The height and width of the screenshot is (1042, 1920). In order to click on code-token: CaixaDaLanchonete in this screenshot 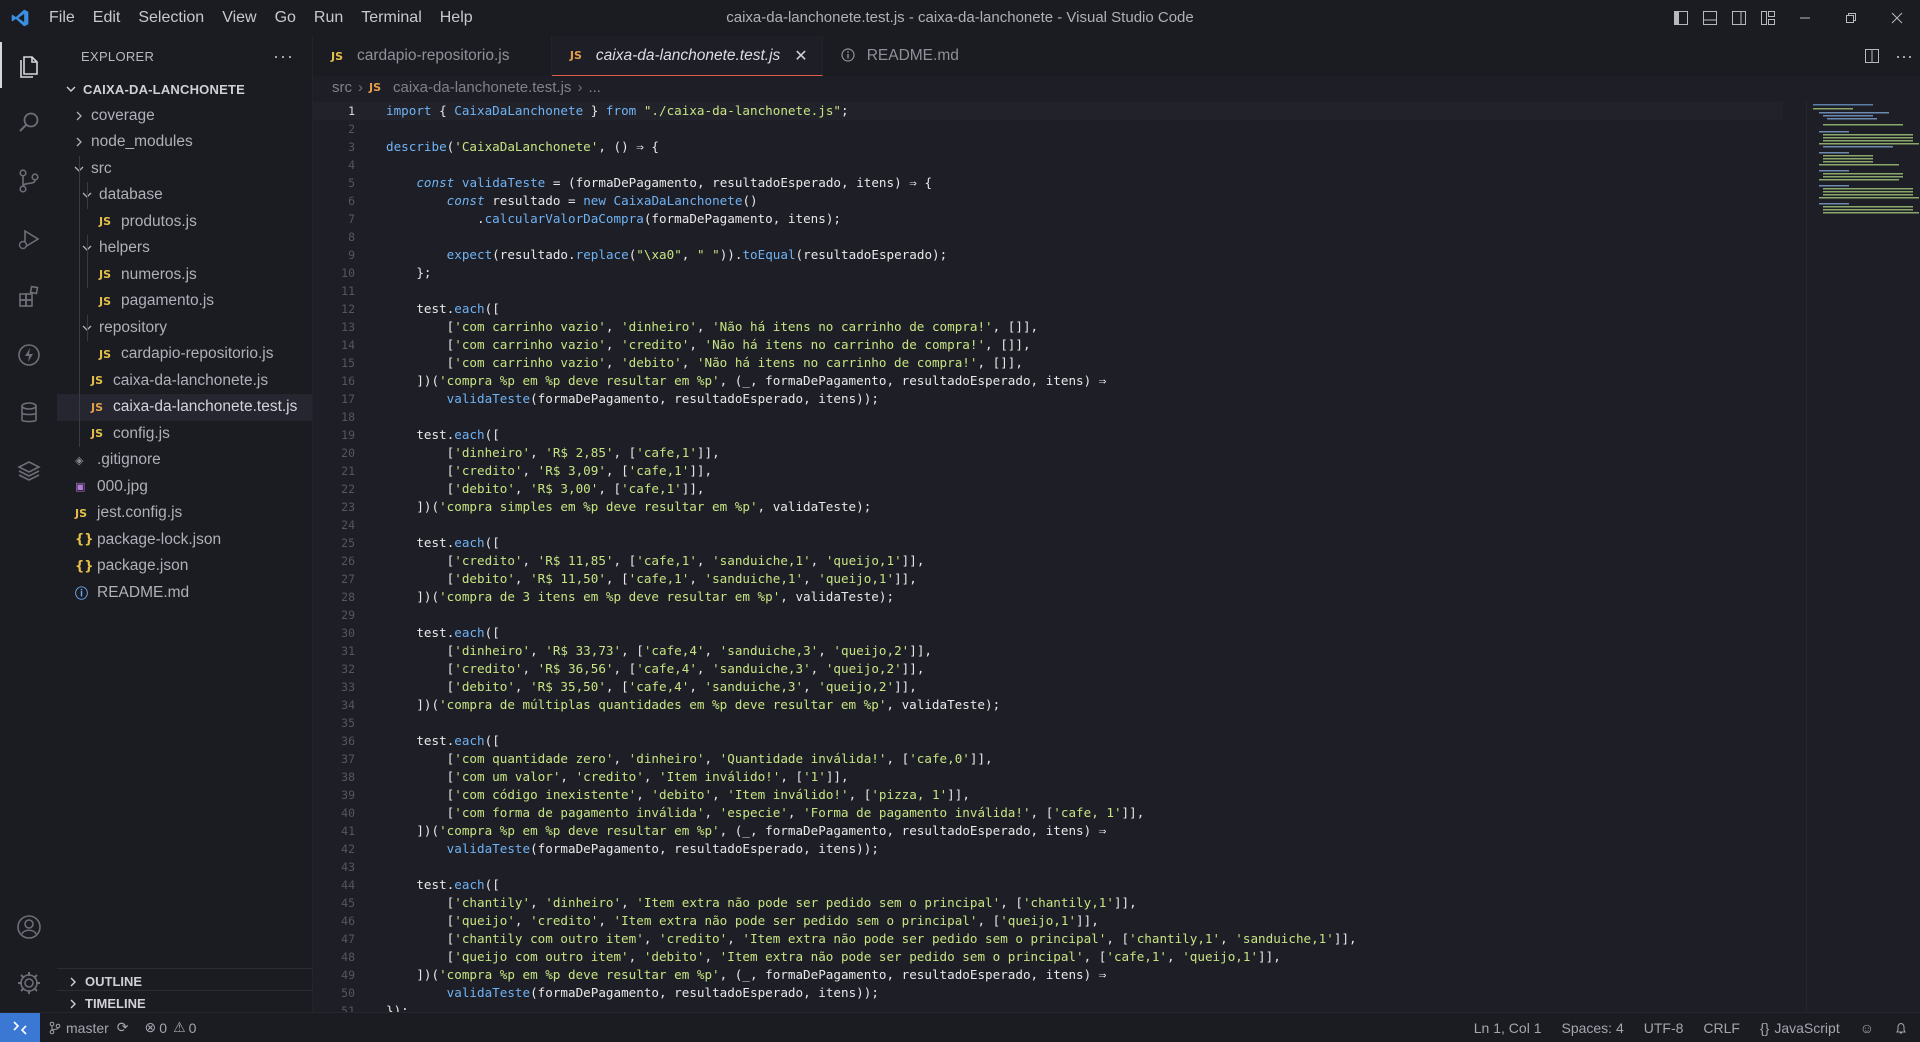, I will do `click(519, 110)`.